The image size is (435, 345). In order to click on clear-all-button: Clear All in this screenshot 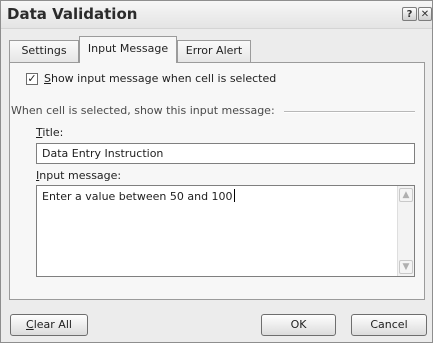, I will do `click(49, 325)`.